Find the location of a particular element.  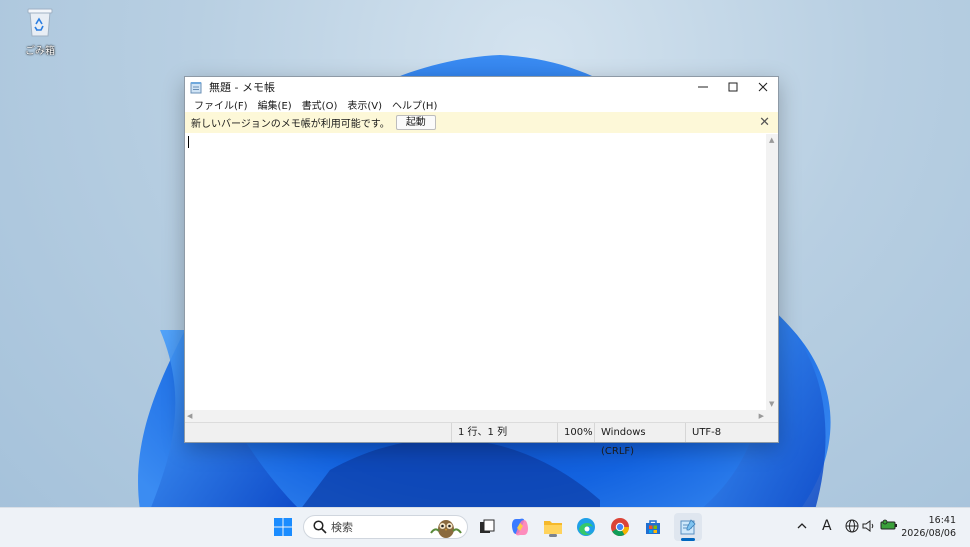

notepad-icon is located at coordinates (688, 527).